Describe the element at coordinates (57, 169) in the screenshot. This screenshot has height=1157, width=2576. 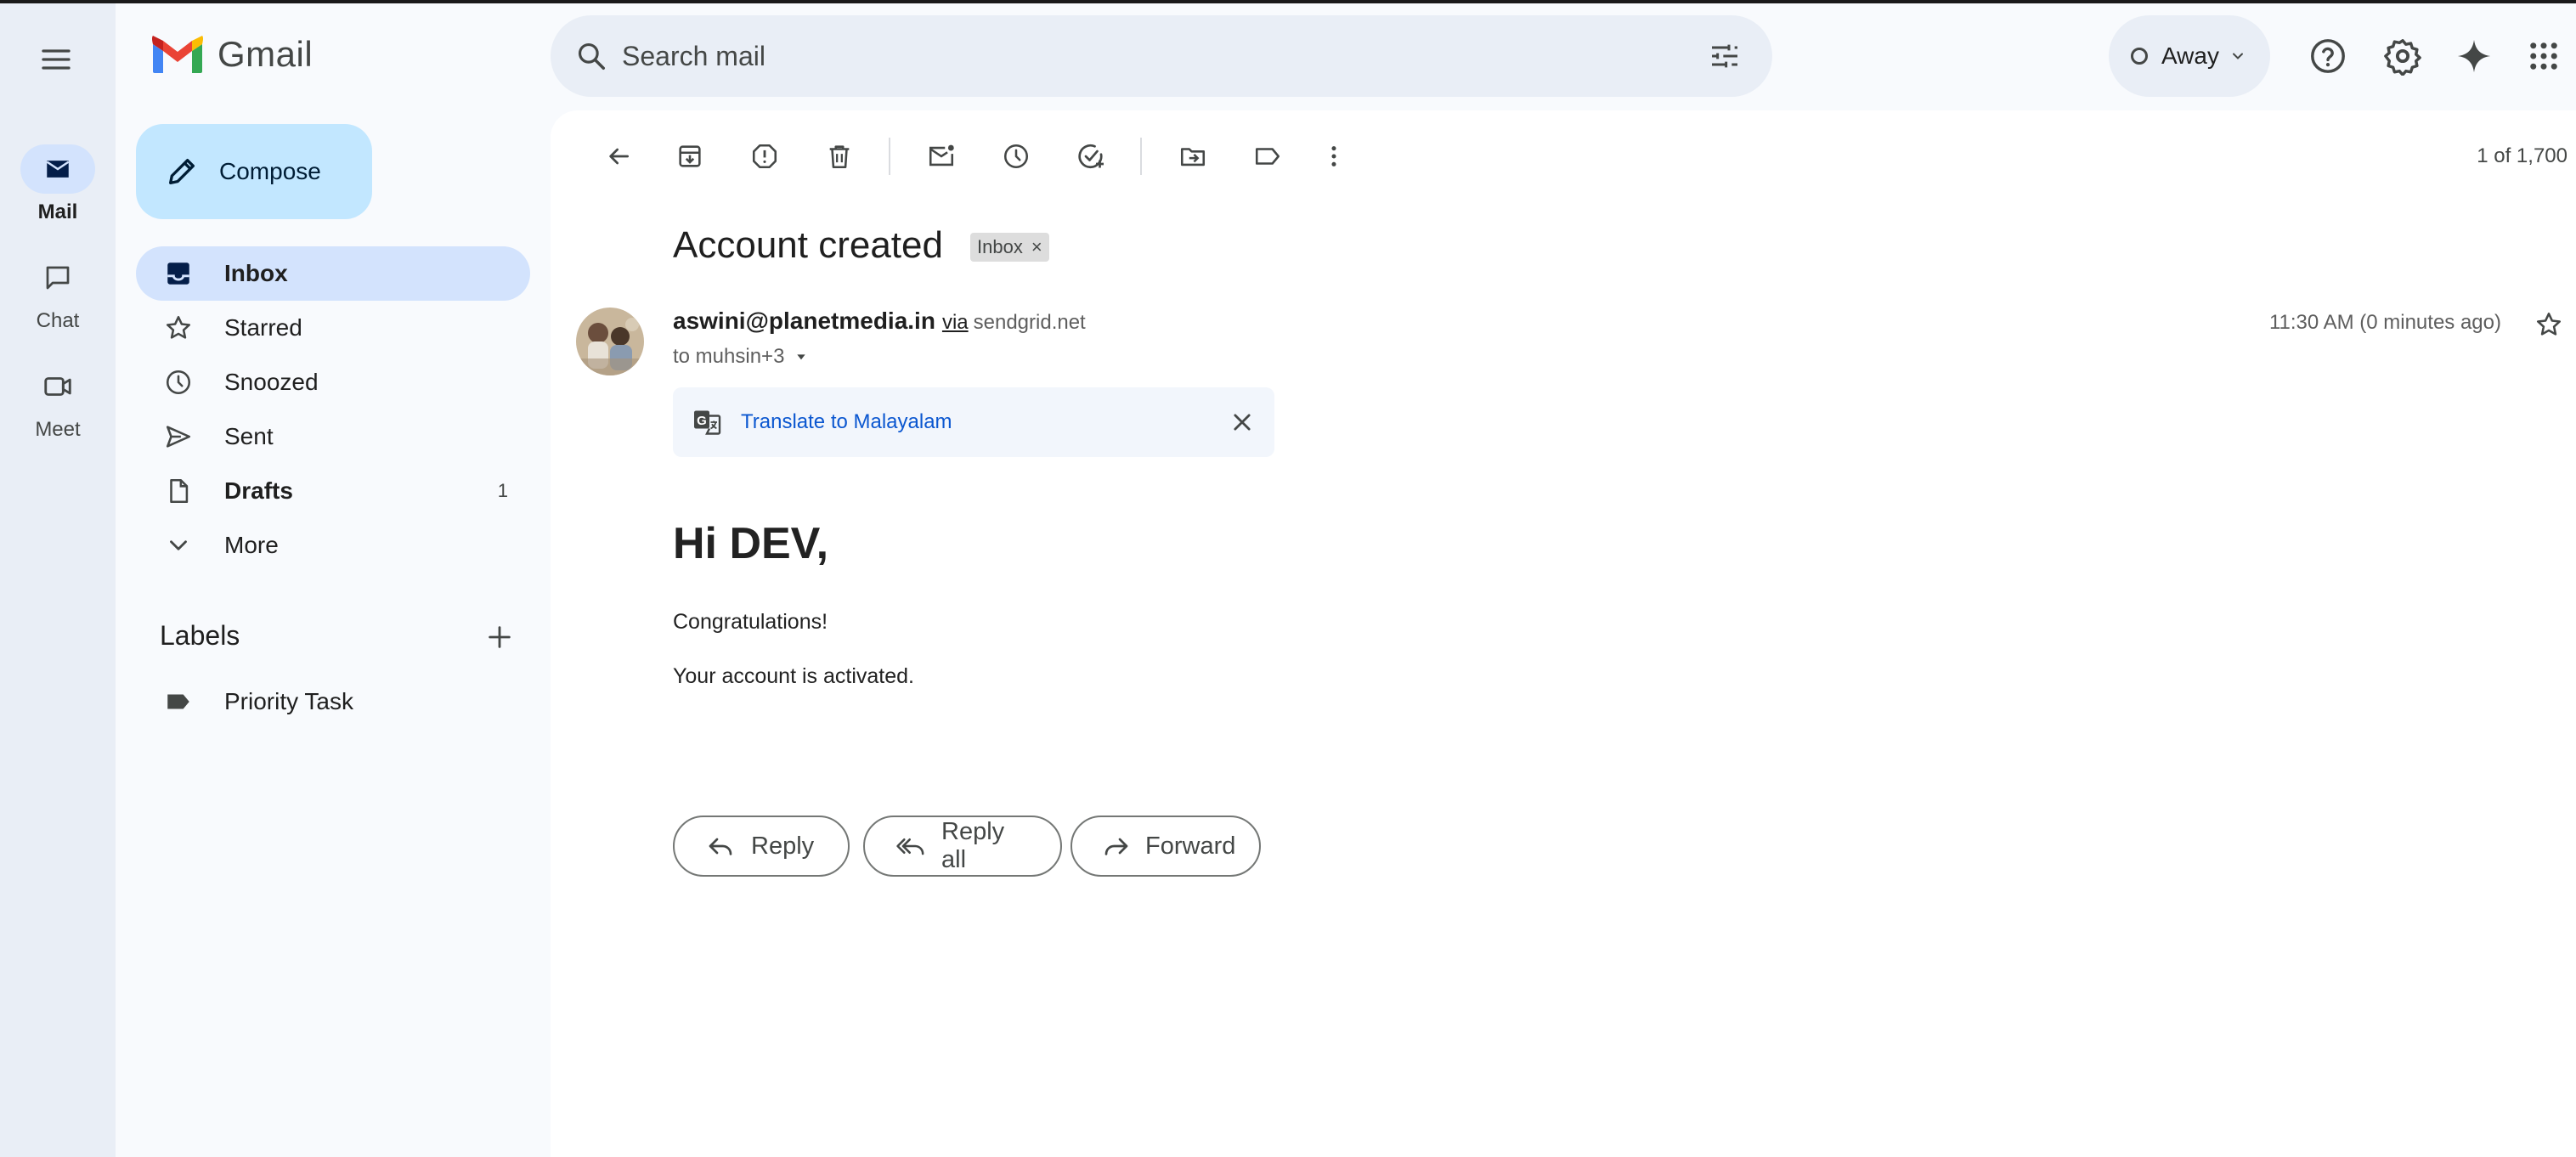
I see `rail-pill-mail` at that location.